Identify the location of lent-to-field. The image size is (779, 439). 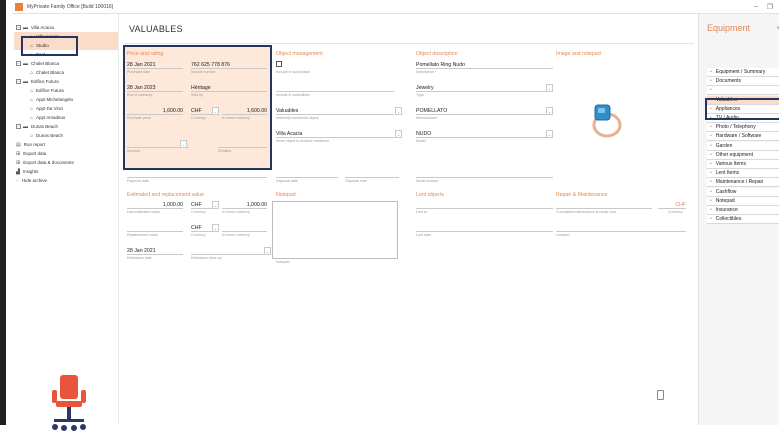
(484, 205).